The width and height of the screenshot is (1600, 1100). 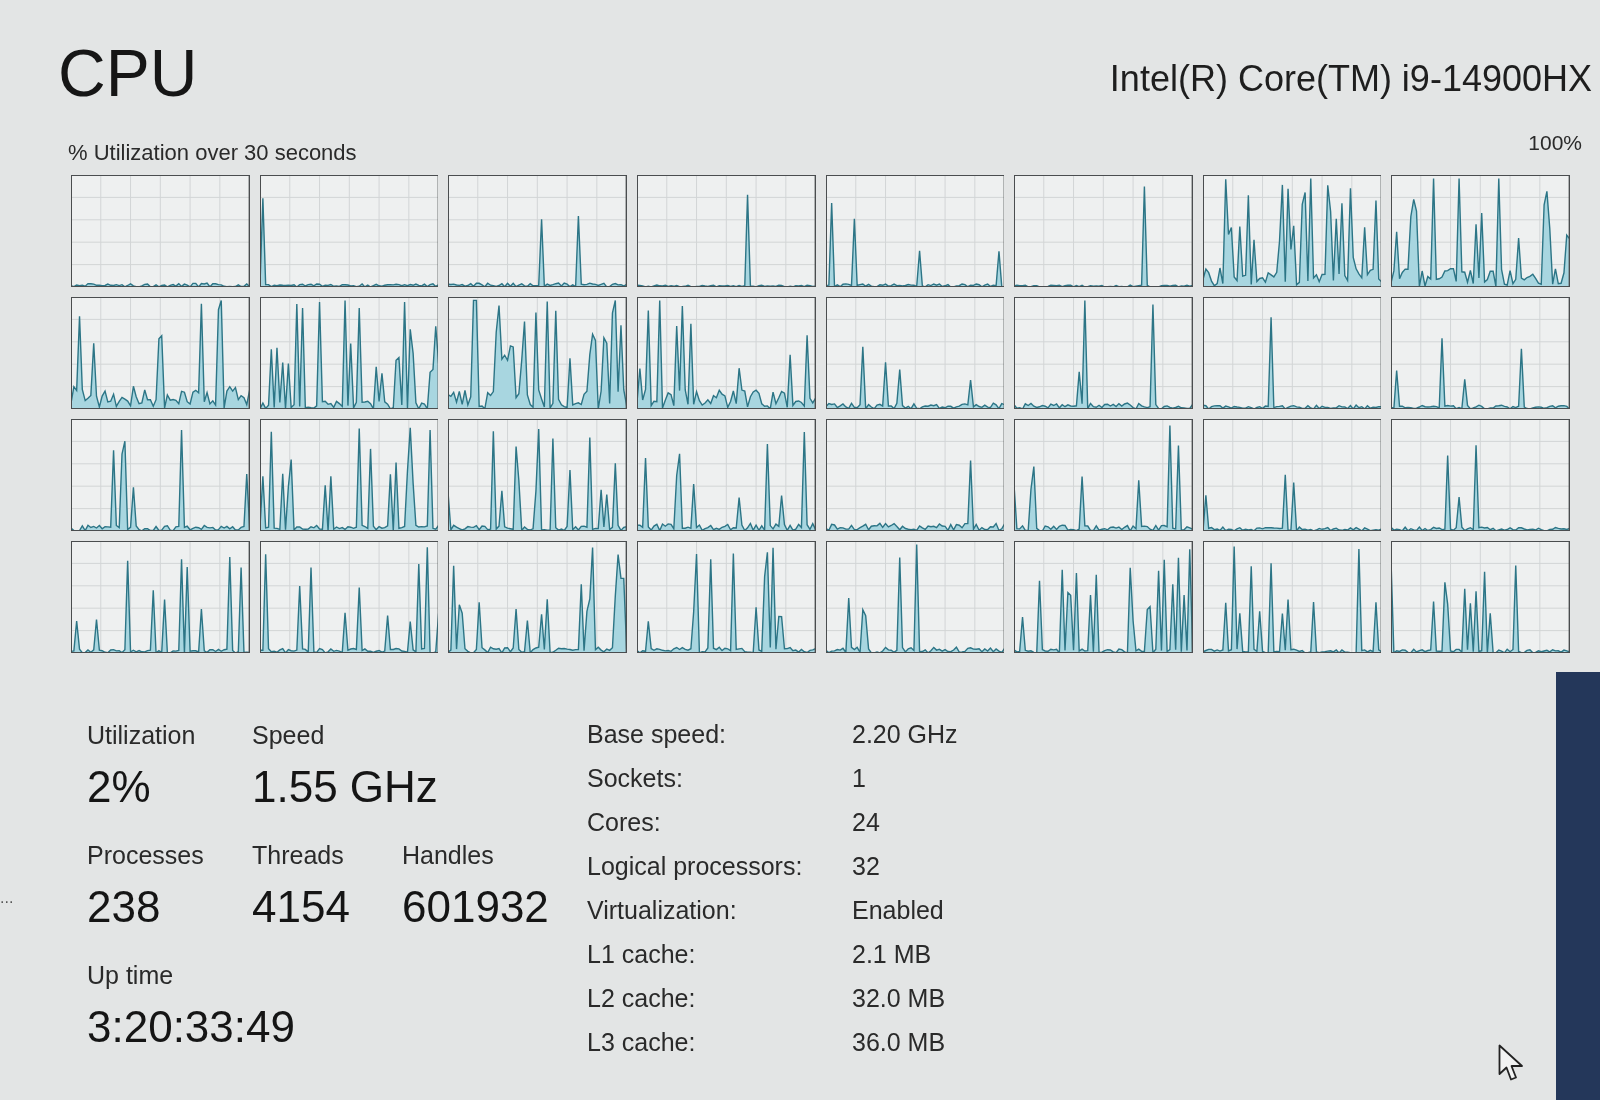 I want to click on stat-value: 1.55 GHz, so click(x=345, y=787).